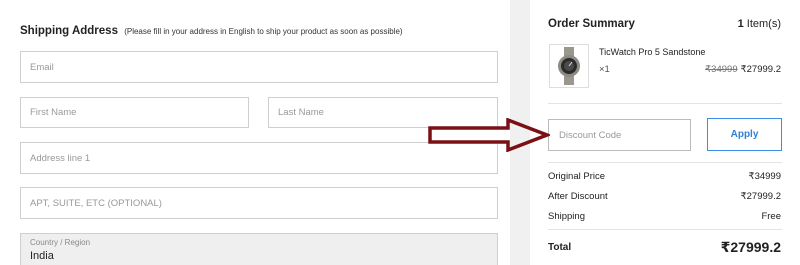  I want to click on summary-row-label: Original Price, so click(577, 176).